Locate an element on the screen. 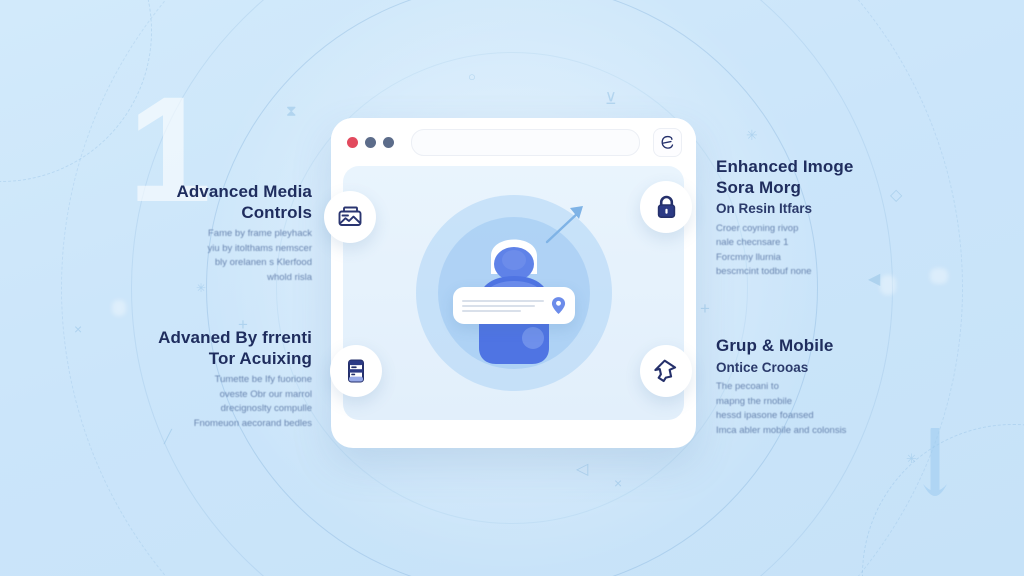 Image resolution: width=1024 pixels, height=576 pixels. image-photo-icon is located at coordinates (350, 217).